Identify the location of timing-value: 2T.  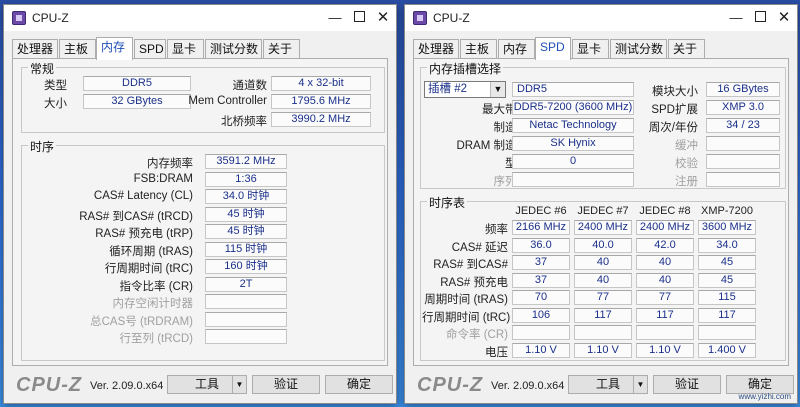
(246, 284).